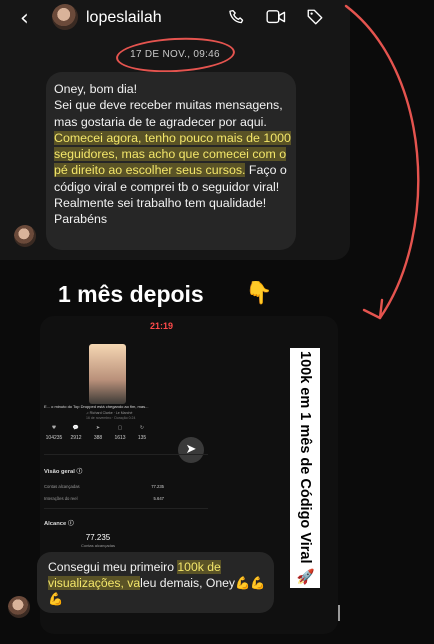 The height and width of the screenshot is (644, 434). What do you see at coordinates (61, 498) in the screenshot?
I see `overview-row-label: Interações do reel` at bounding box center [61, 498].